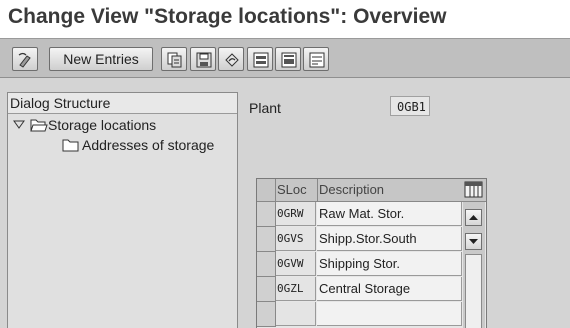 This screenshot has width=570, height=328. I want to click on save-icon, so click(204, 60).